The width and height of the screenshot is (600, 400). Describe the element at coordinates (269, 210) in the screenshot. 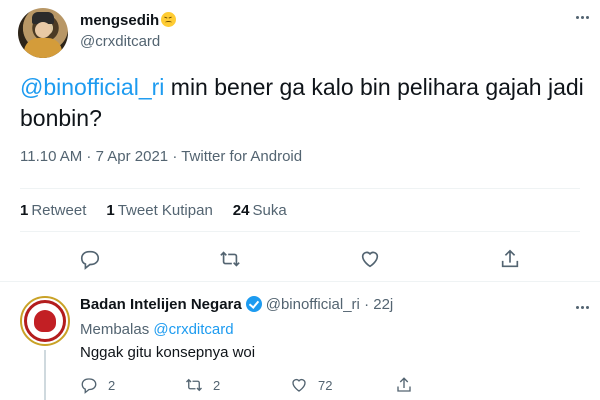

I see `likes-label: Suka` at that location.